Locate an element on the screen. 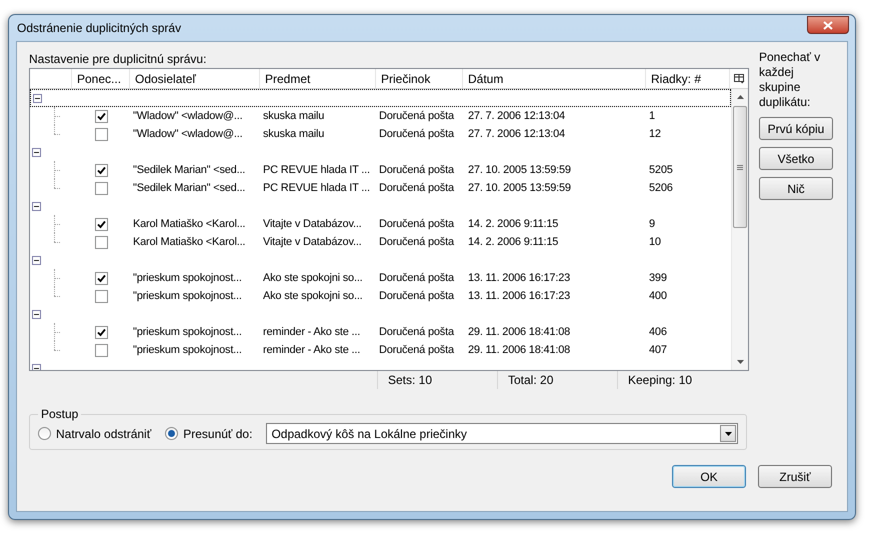  radio-option: Presunúť do: is located at coordinates (208, 433).